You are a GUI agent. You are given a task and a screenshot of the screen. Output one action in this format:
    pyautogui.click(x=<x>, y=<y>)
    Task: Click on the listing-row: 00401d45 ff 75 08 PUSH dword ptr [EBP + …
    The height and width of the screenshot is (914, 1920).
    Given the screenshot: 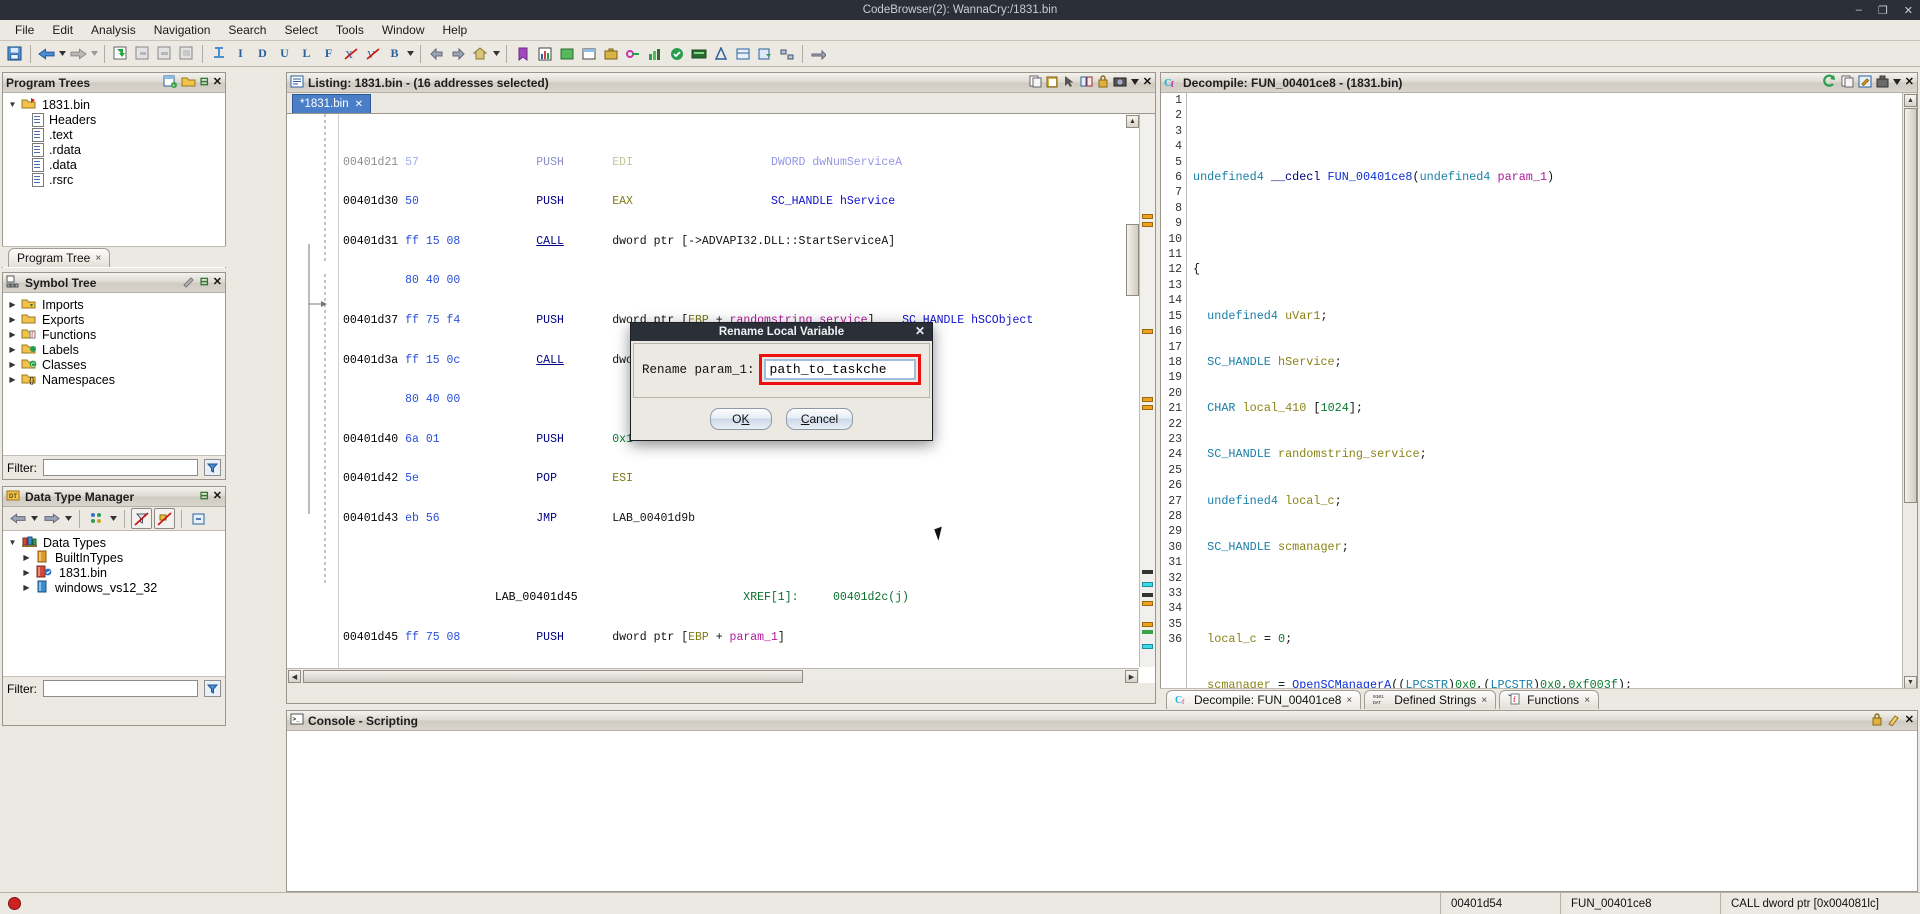 What is the action you would take?
    pyautogui.click(x=741, y=637)
    